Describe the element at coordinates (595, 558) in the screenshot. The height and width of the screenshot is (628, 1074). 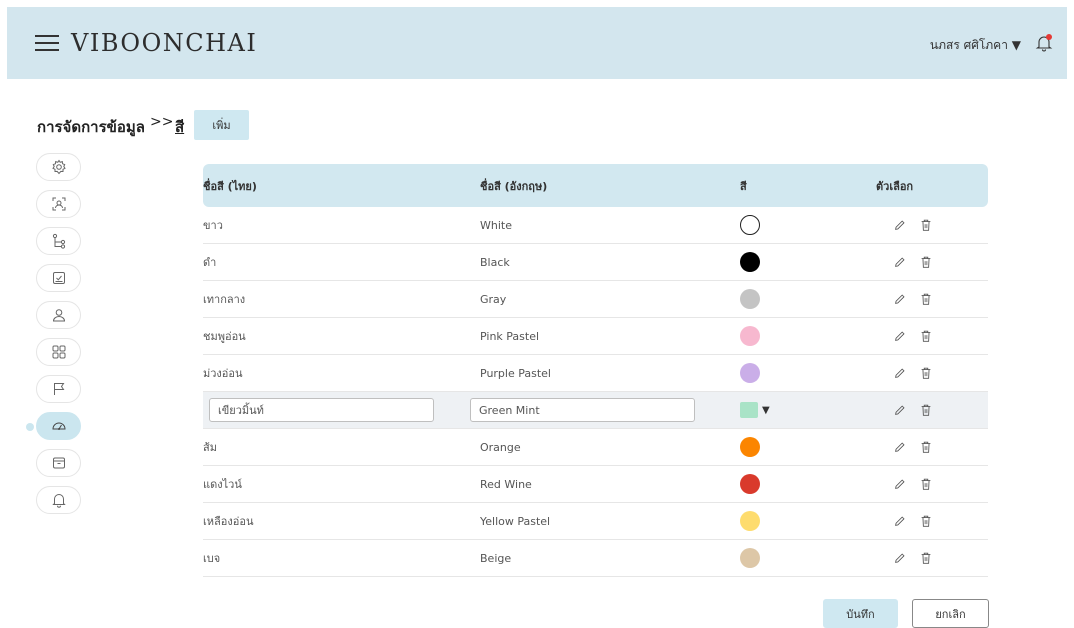
I see `table-row: เบจ Beige` at that location.